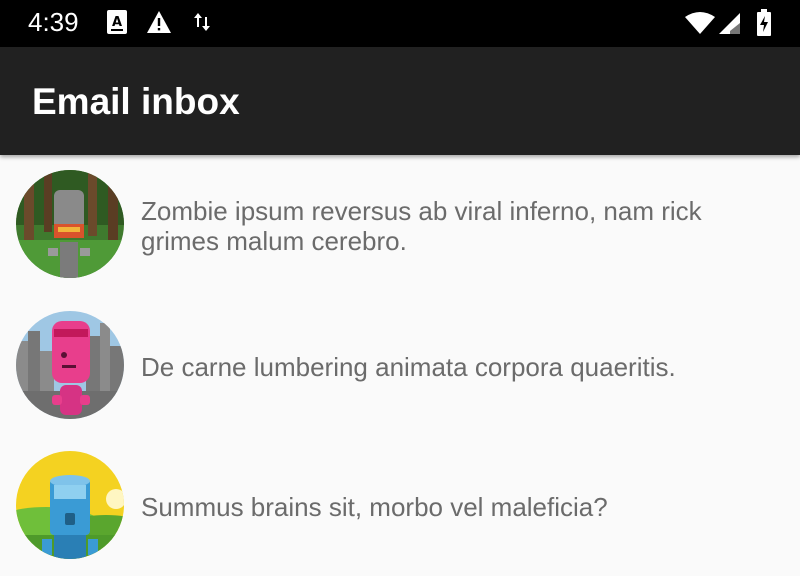 The height and width of the screenshot is (576, 800). I want to click on data-transfer-icon, so click(202, 24).